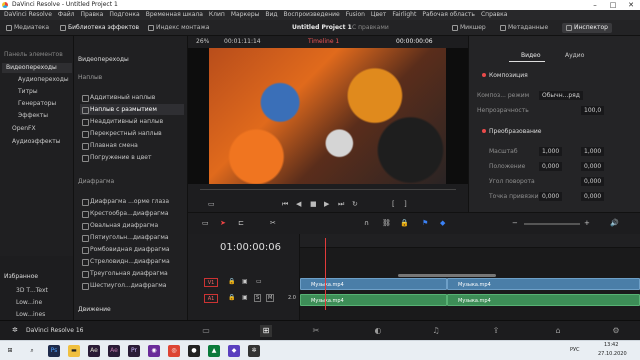 The image size is (640, 360). What do you see at coordinates (326, 204) in the screenshot?
I see `play-icon: ▶` at bounding box center [326, 204].